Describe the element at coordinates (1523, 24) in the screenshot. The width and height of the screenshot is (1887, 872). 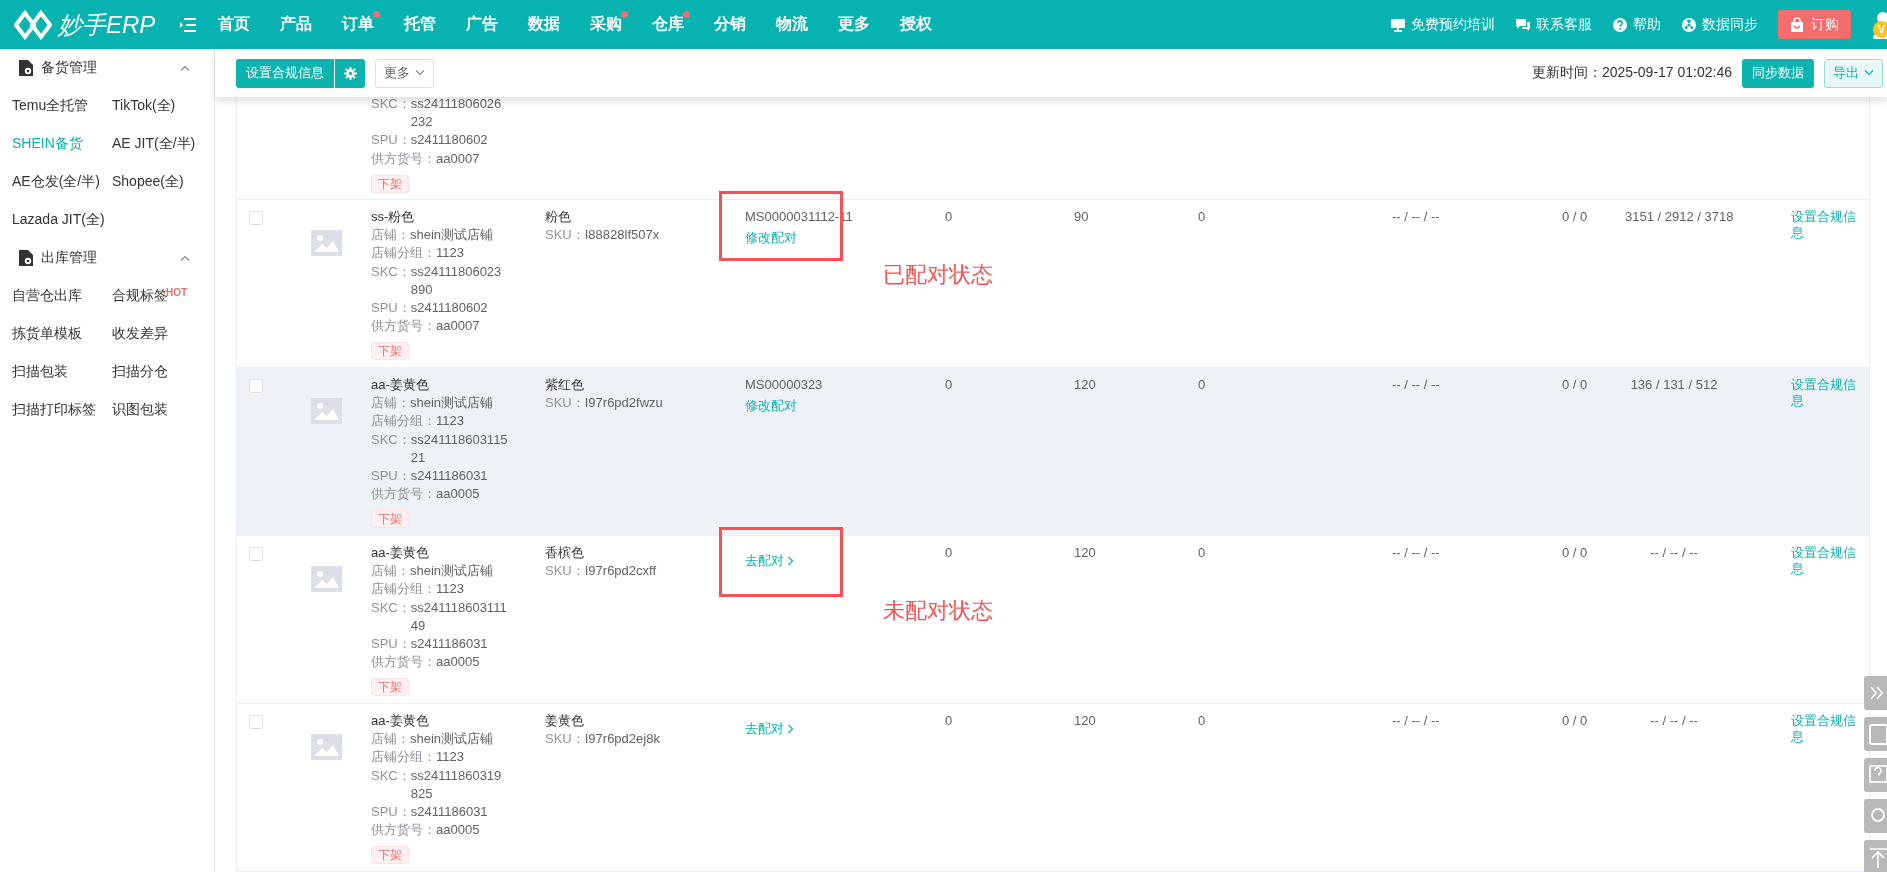
I see `chat-icon` at that location.